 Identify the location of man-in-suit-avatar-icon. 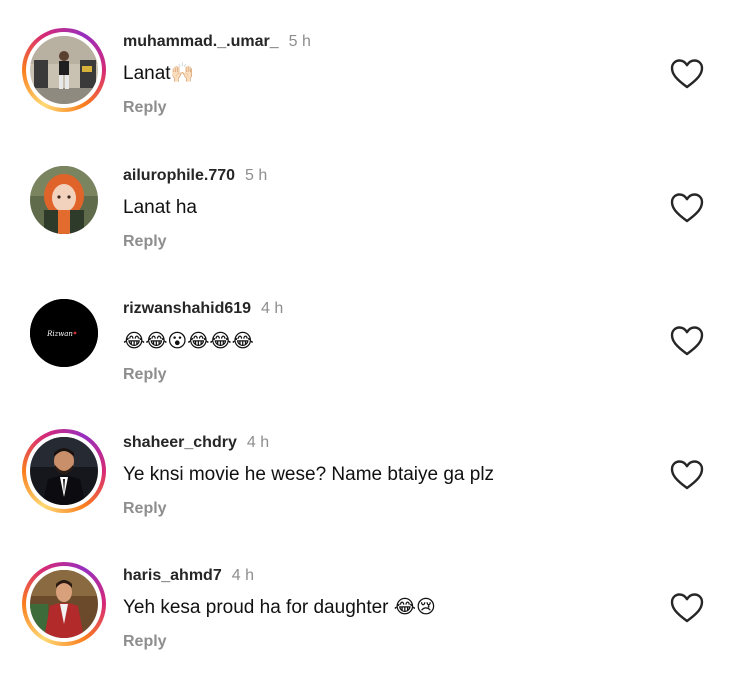
(64, 471).